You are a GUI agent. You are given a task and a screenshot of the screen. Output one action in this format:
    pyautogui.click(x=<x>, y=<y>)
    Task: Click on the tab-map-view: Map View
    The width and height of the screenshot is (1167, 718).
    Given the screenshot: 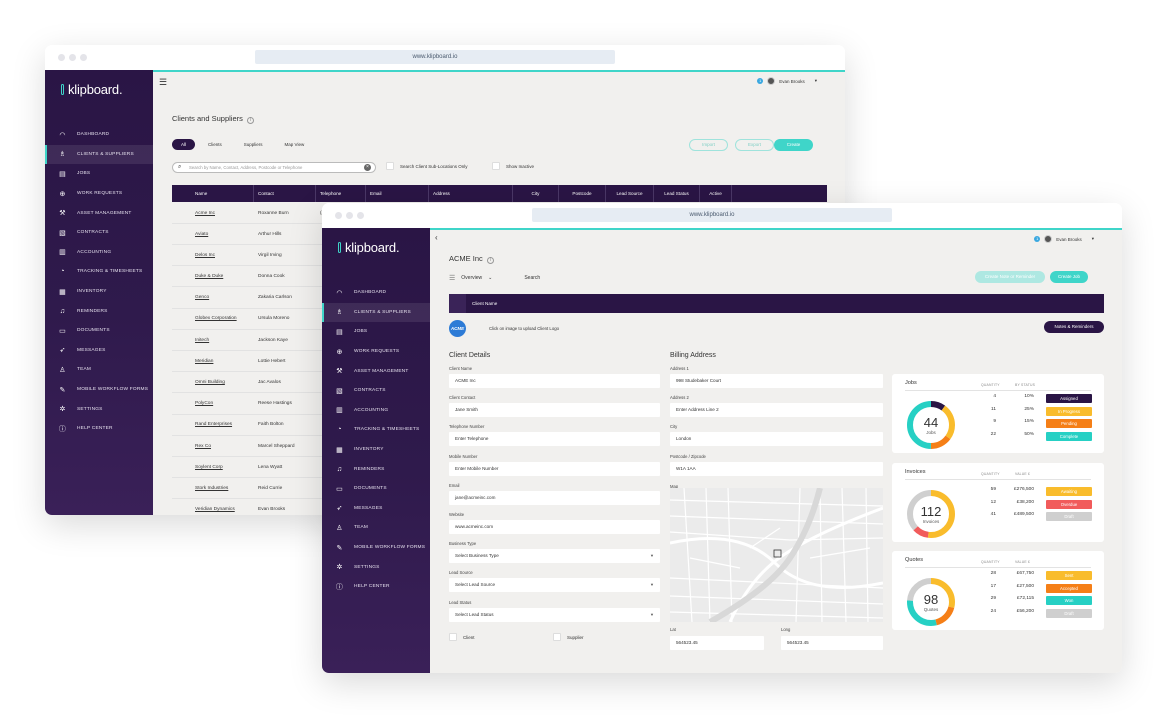 What is the action you would take?
    pyautogui.click(x=295, y=144)
    